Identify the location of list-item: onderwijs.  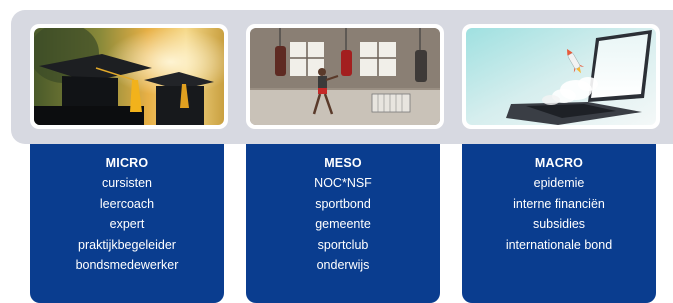
(343, 265).